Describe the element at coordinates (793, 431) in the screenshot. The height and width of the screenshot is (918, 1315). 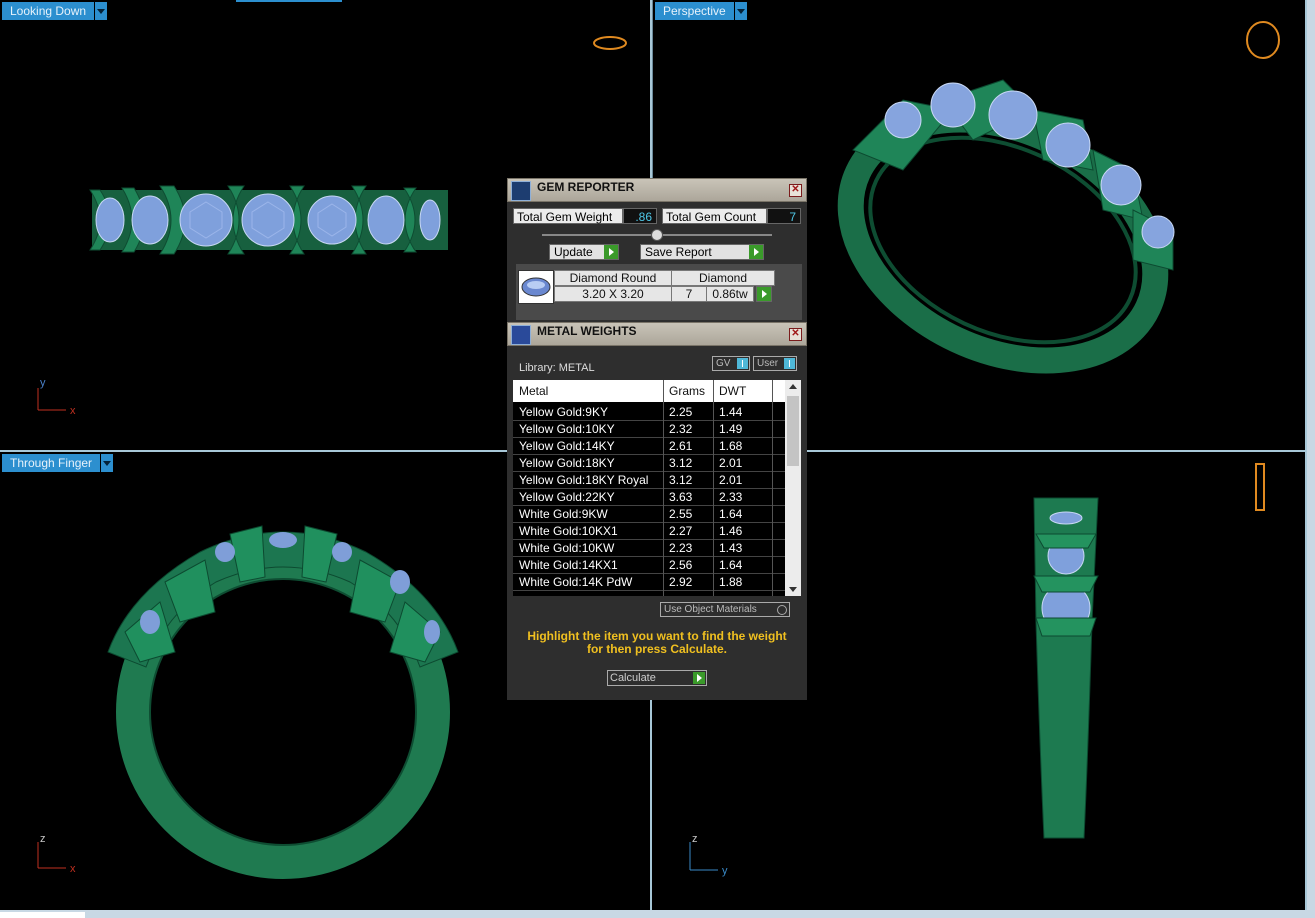
I see `scroll-thumb` at that location.